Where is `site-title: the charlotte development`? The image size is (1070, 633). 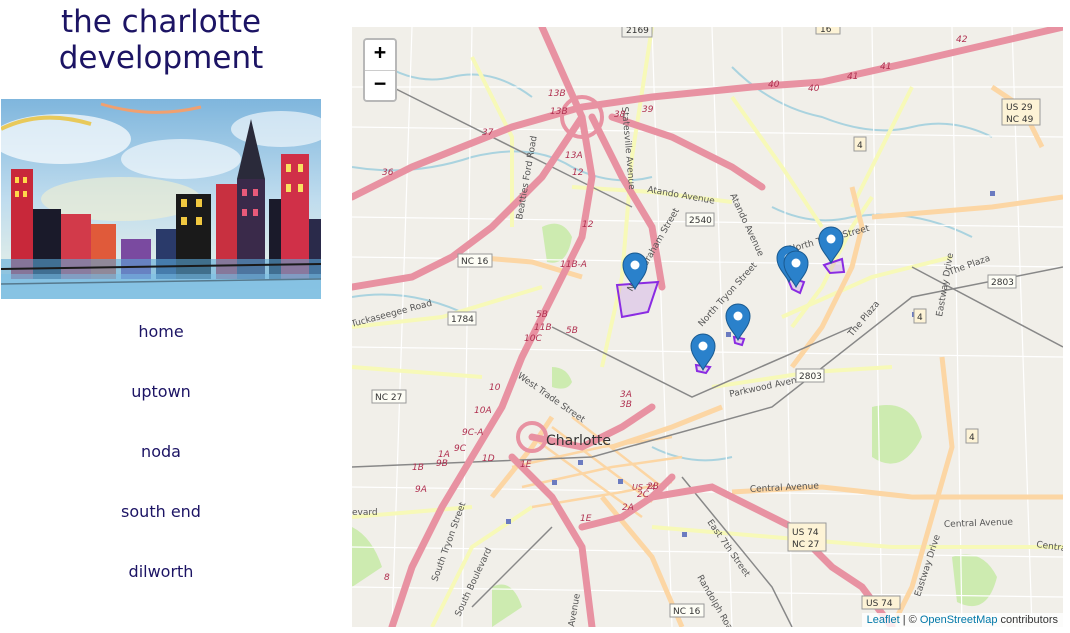
site-title: the charlotte development is located at coordinates (161, 40).